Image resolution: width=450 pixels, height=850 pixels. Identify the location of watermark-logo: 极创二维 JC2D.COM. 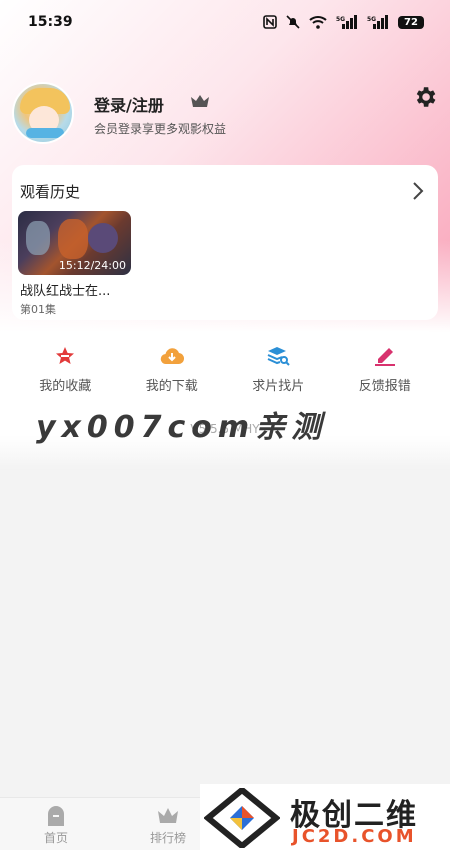
(325, 817).